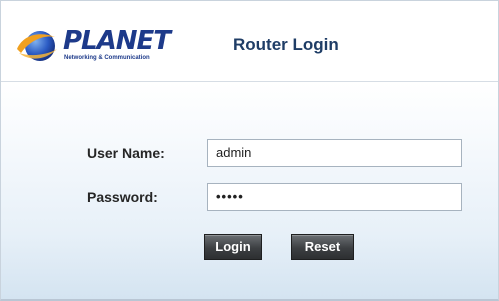  Describe the element at coordinates (117, 41) in the screenshot. I see `brand-name: PLANET` at that location.